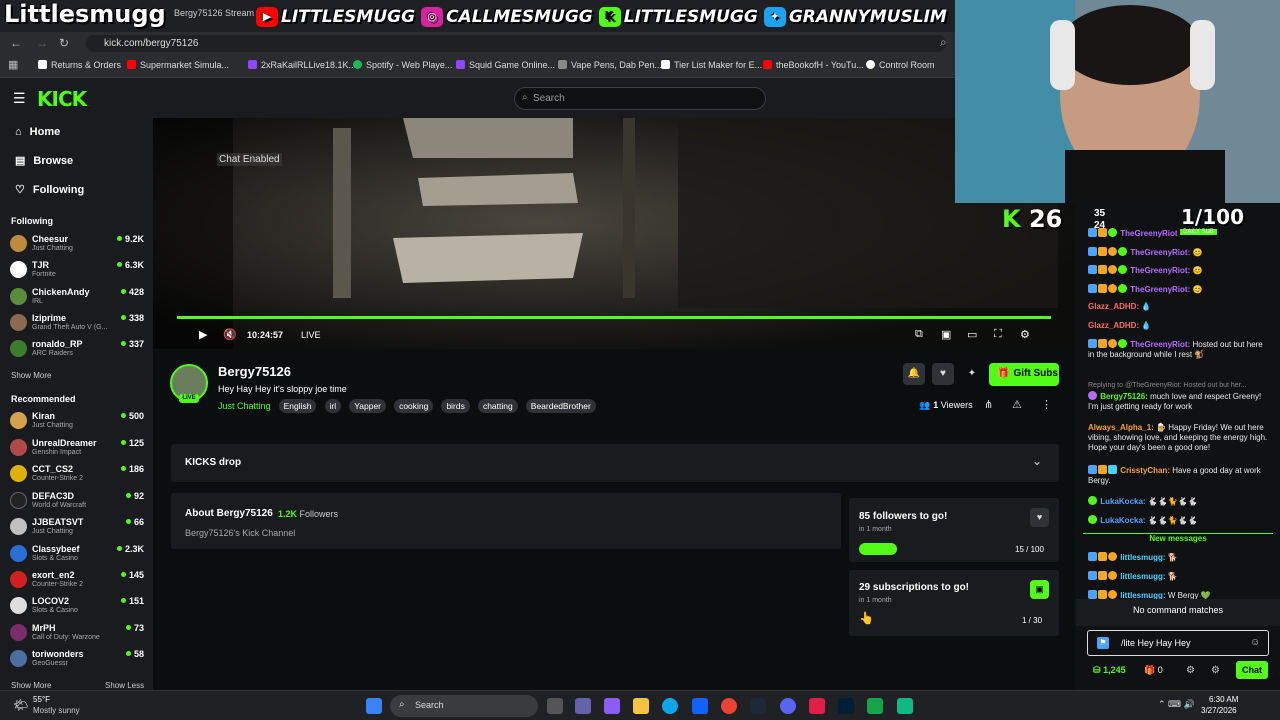 This screenshot has width=1280, height=720. What do you see at coordinates (1032, 620) in the screenshot?
I see `goal-progress-text: 1 / 30` at bounding box center [1032, 620].